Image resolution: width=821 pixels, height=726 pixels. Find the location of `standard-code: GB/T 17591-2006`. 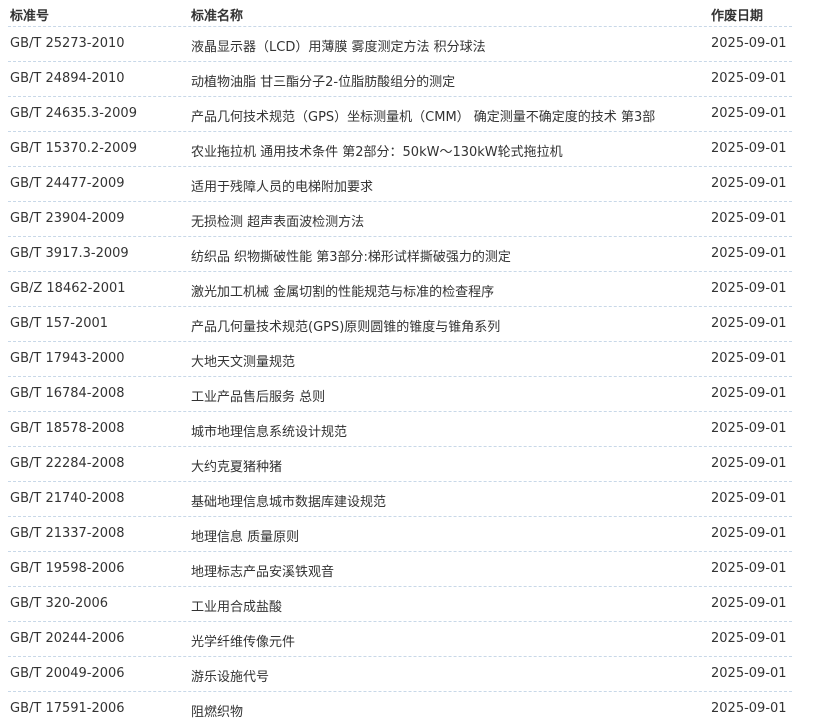

standard-code: GB/T 17591-2006 is located at coordinates (67, 708).